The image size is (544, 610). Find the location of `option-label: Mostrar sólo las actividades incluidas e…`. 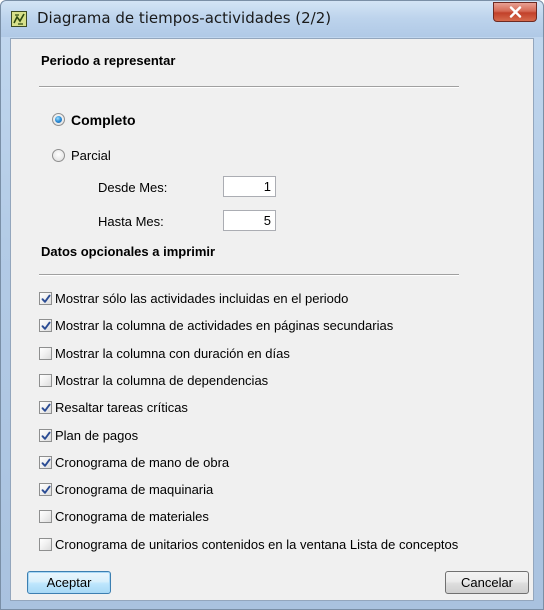

option-label: Mostrar sólo las actividades incluidas e… is located at coordinates (202, 298).